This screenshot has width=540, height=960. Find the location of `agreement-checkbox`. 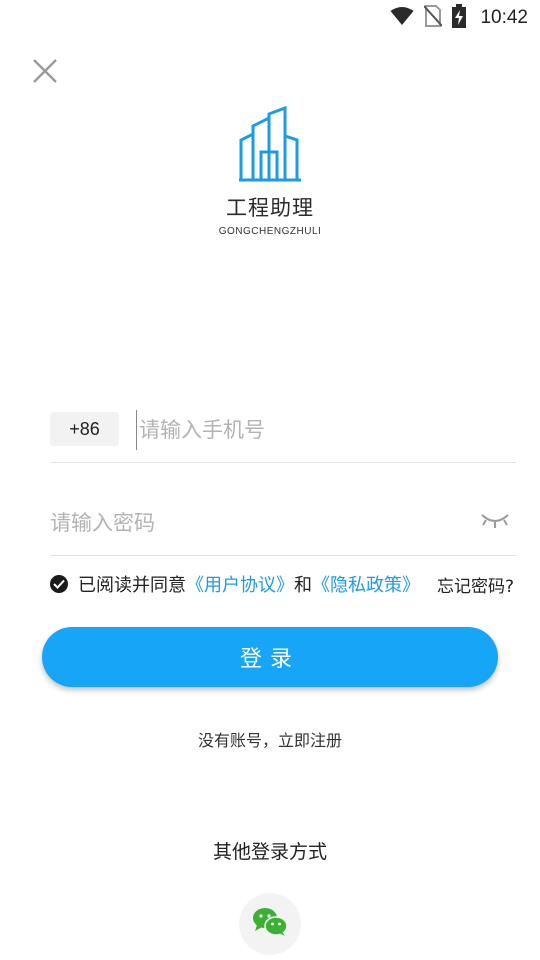

agreement-checkbox is located at coordinates (59, 584).